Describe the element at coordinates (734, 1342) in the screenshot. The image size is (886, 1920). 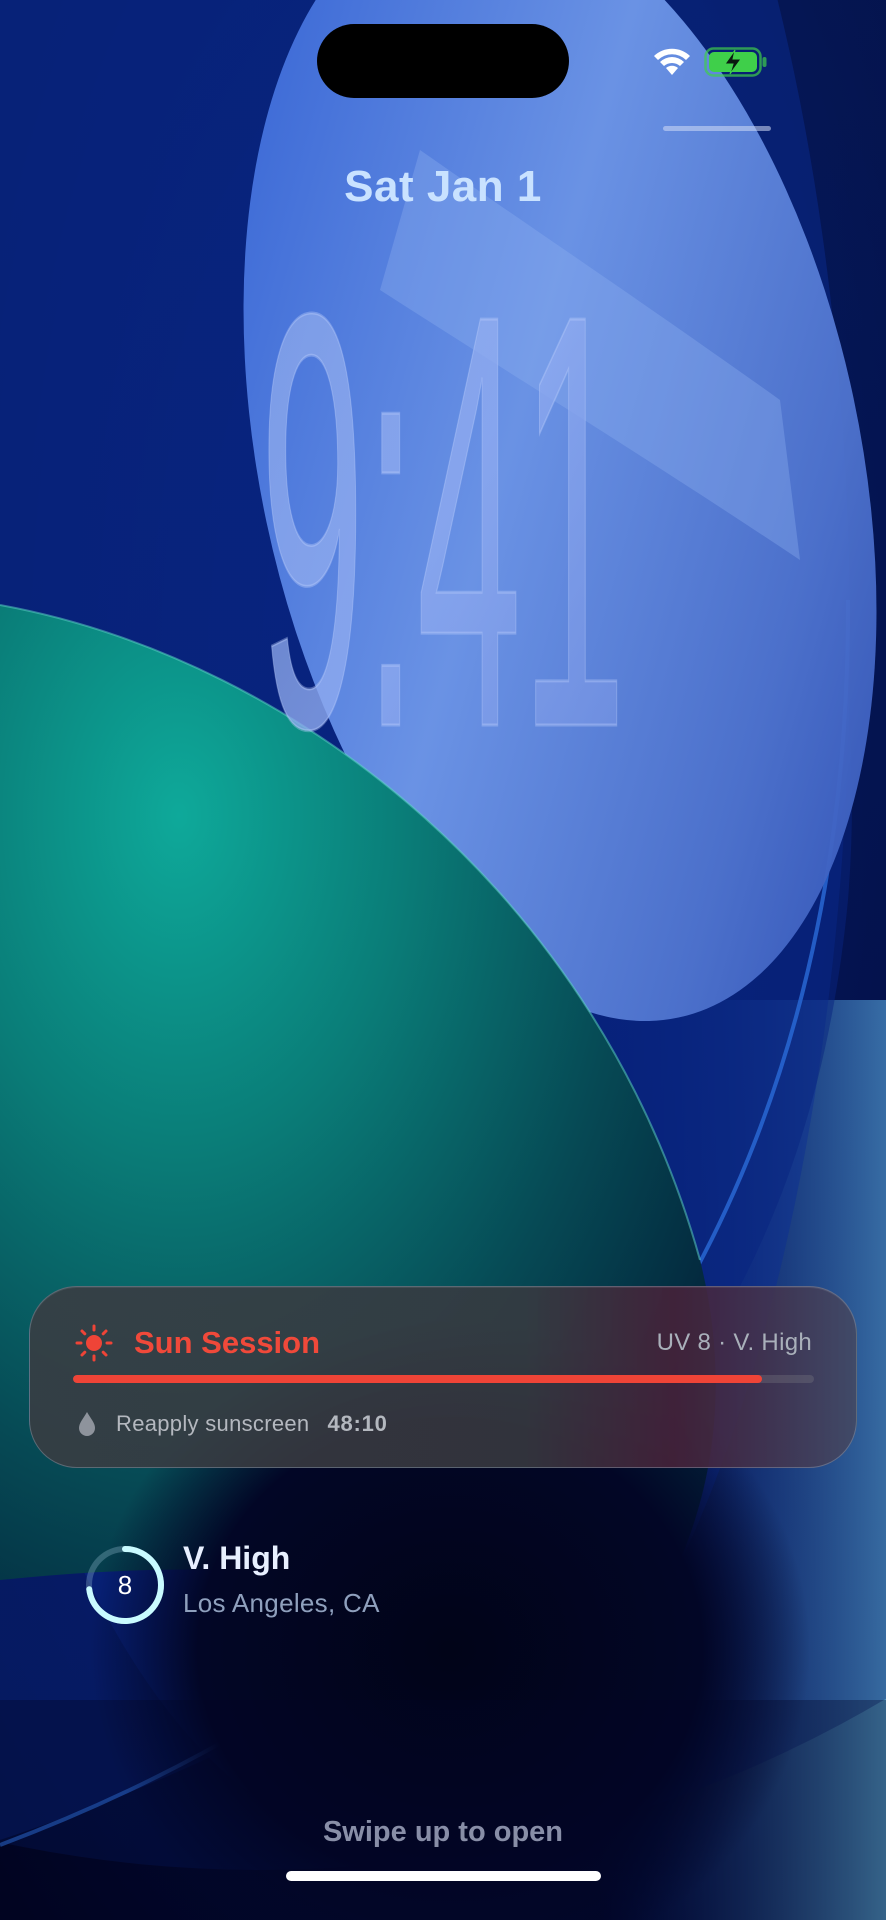
I see `uv-index-label: UV 8 · V. High` at that location.